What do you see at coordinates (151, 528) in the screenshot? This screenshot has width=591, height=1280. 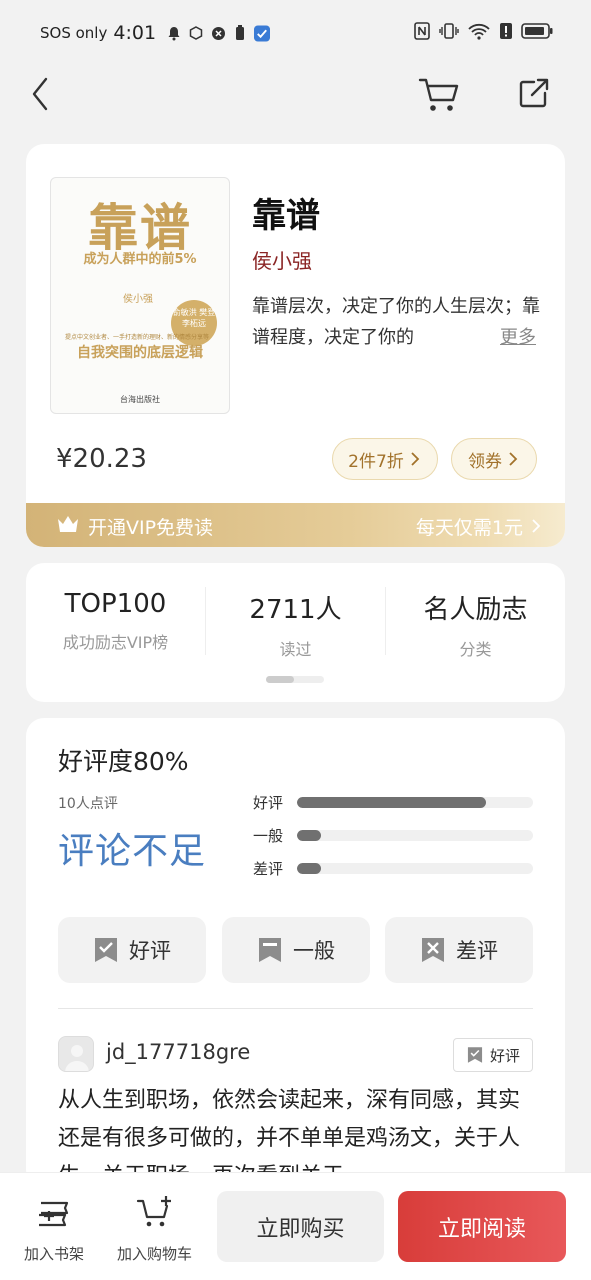 I see `vip-open-label: 开通VIP免费读` at bounding box center [151, 528].